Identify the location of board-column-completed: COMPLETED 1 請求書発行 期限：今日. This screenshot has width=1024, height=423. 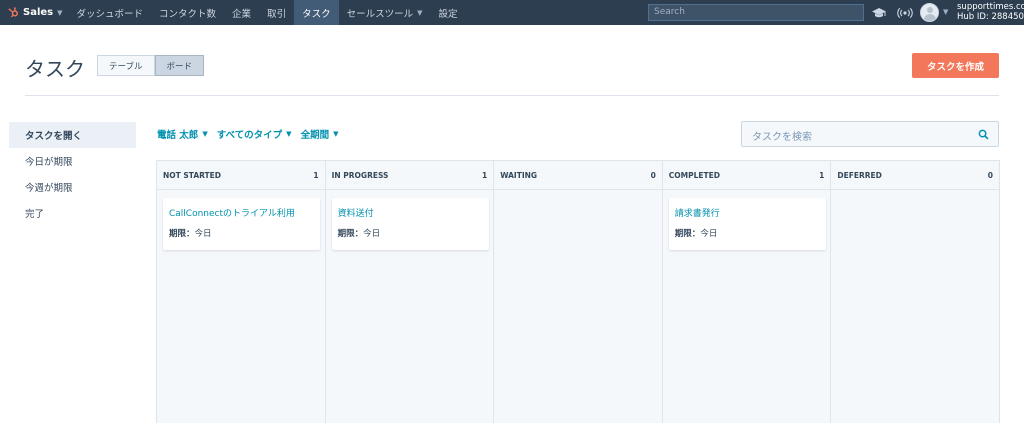
(747, 292).